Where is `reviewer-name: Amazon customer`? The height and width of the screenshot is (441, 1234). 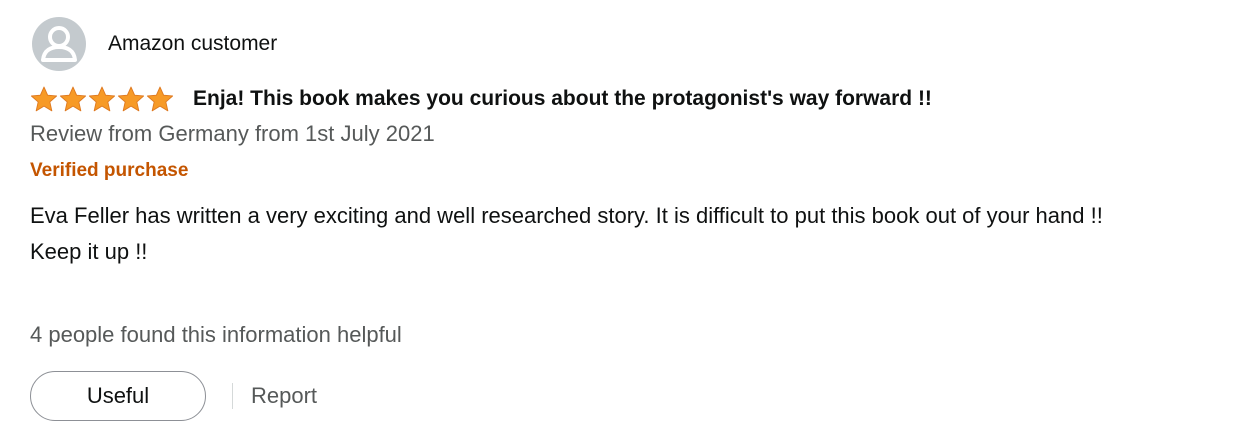 reviewer-name: Amazon customer is located at coordinates (193, 43).